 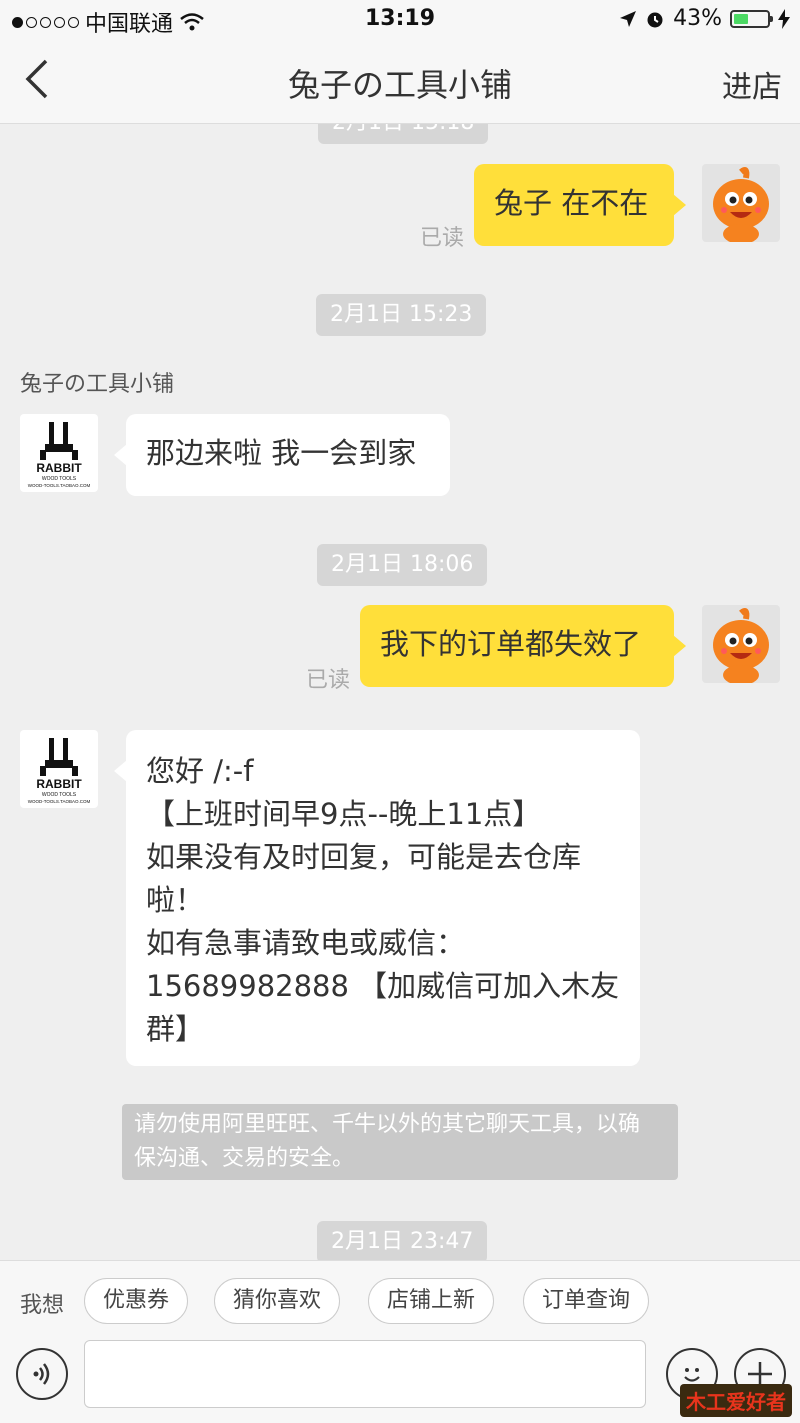 What do you see at coordinates (697, 18) in the screenshot?
I see `battery-percent: 43%` at bounding box center [697, 18].